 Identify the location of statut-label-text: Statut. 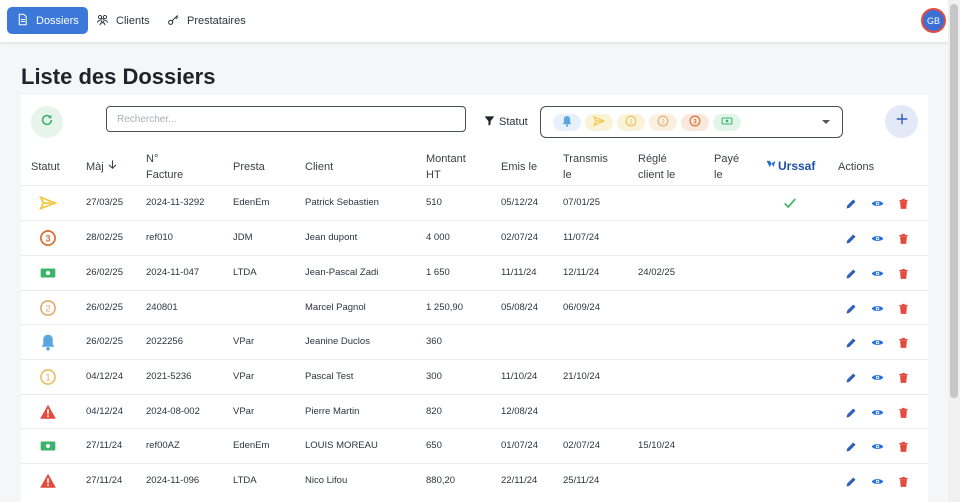
(513, 122).